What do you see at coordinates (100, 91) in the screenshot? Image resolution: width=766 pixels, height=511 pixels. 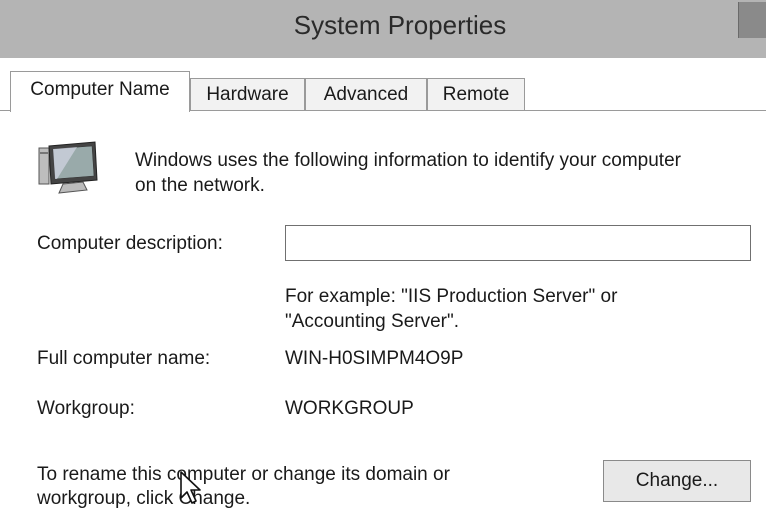 I see `tab-computer-name: Computer Name` at bounding box center [100, 91].